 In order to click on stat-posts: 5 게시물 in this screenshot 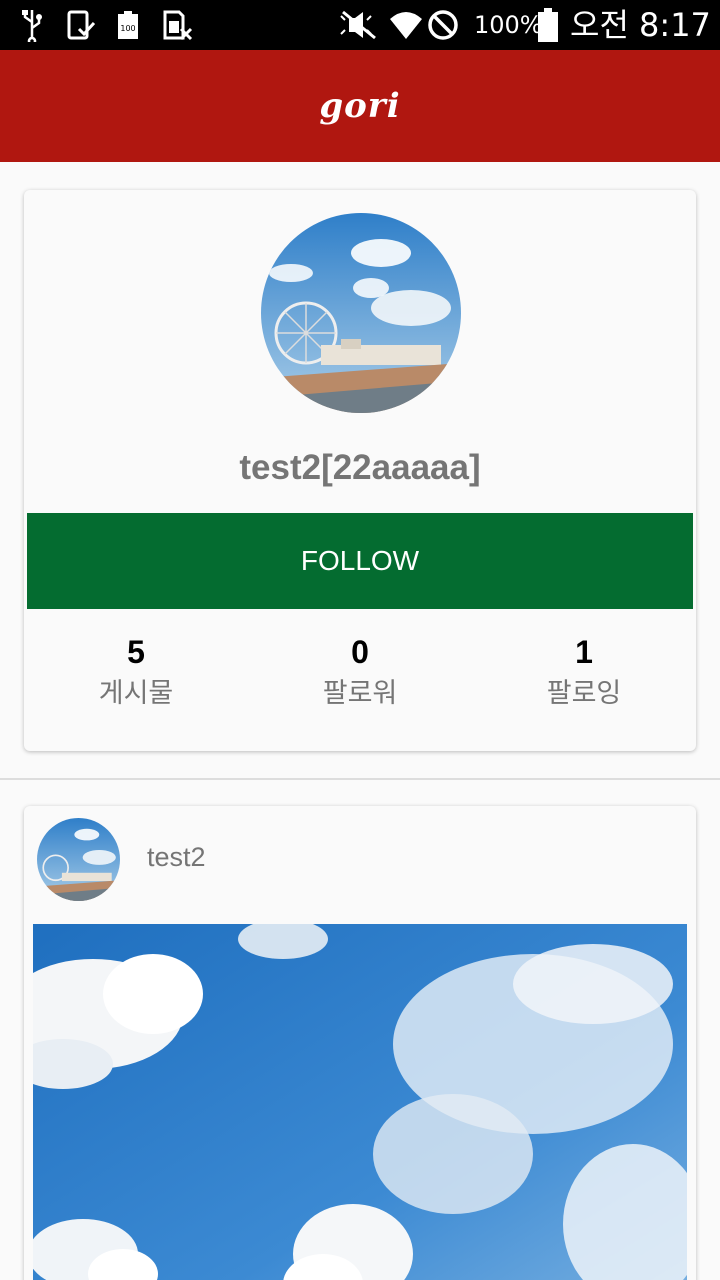, I will do `click(136, 675)`.